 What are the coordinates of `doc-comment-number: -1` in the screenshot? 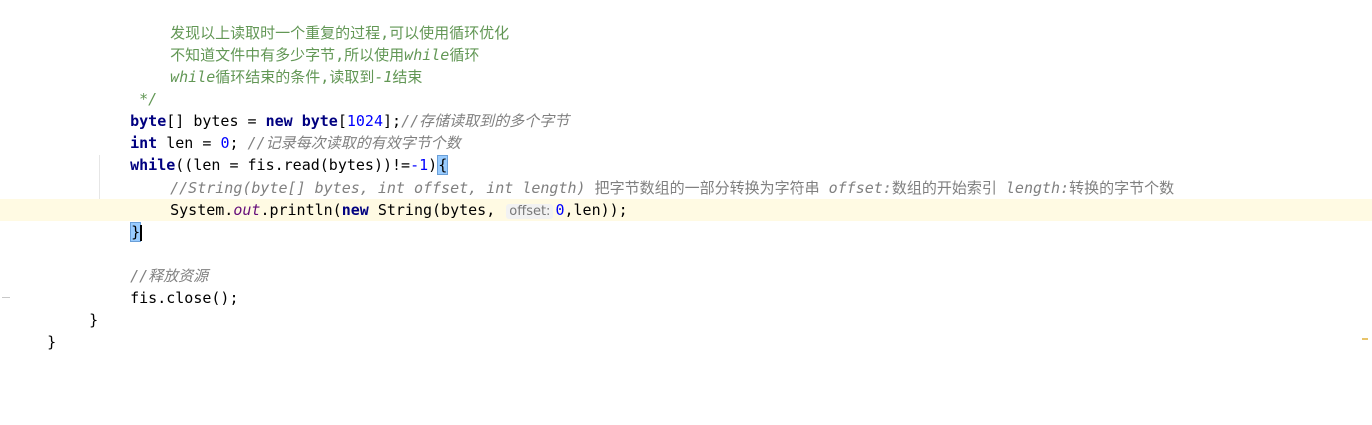 It's located at (383, 77).